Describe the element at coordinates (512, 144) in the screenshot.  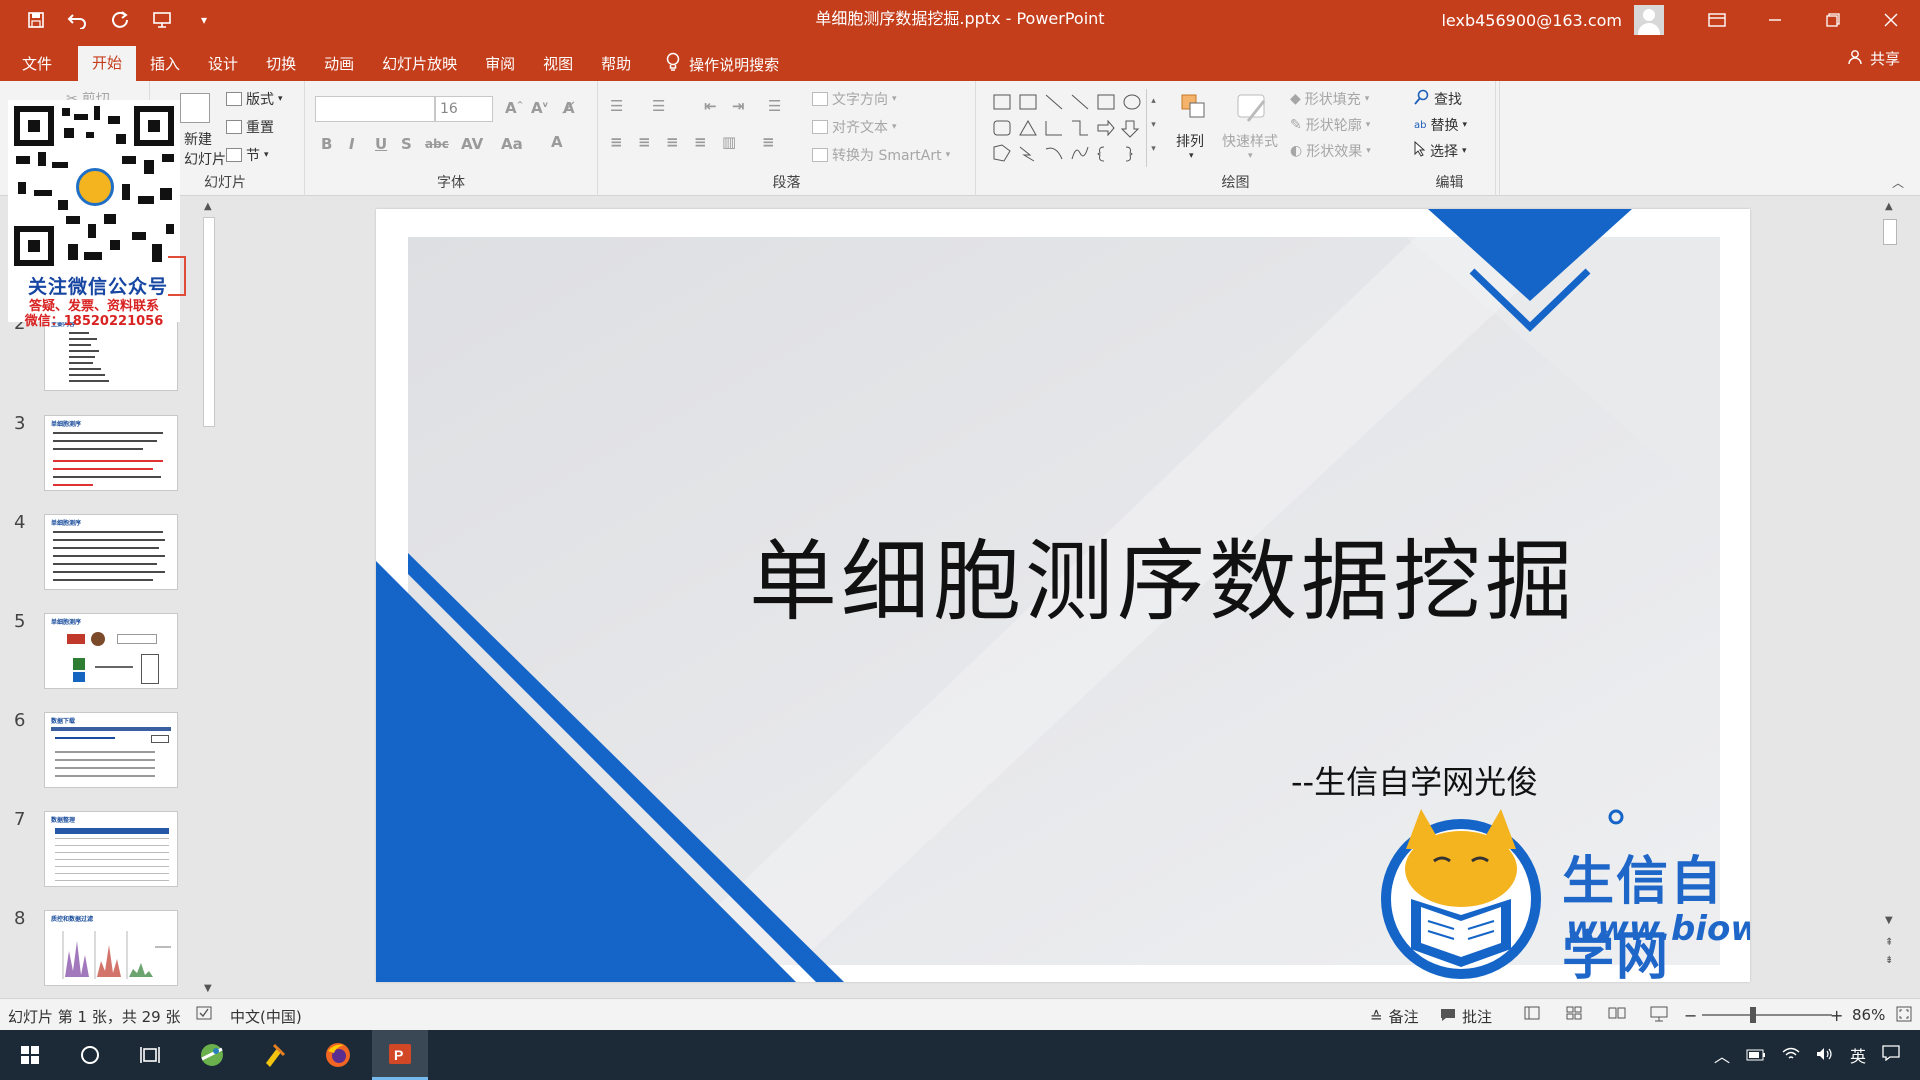
I see `change-case-icon: Aa` at that location.